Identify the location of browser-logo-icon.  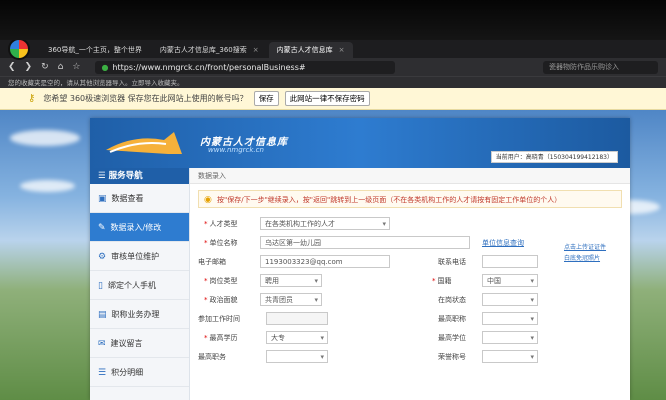
(19, 50).